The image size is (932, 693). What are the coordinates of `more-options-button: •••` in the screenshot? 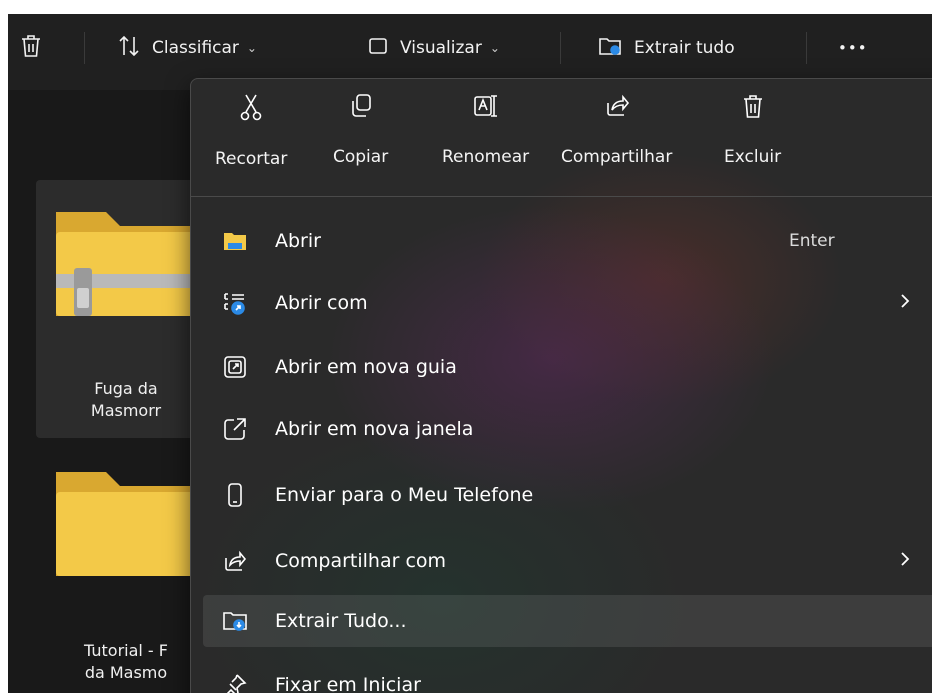 It's located at (853, 48).